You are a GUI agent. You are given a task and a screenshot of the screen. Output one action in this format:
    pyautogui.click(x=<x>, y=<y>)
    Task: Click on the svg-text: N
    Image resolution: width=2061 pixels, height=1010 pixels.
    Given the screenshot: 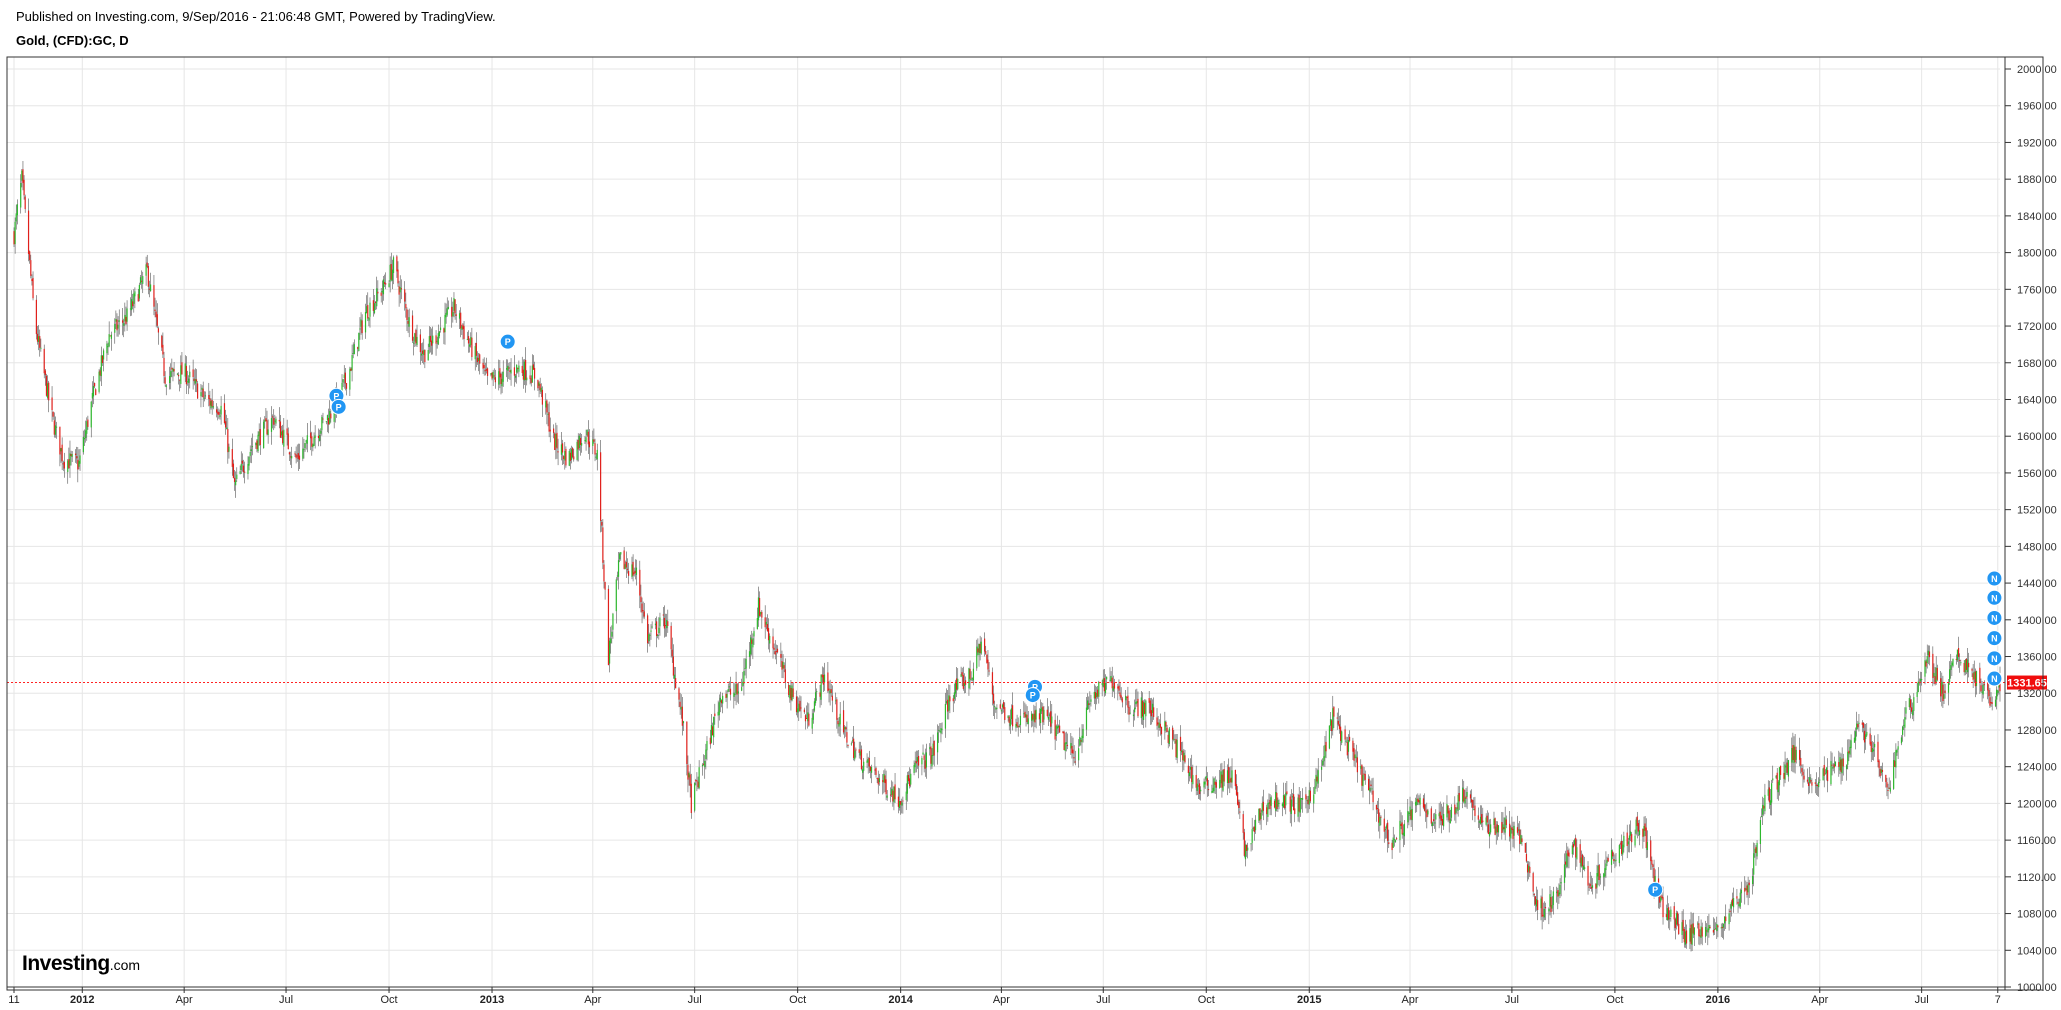 What is the action you would take?
    pyautogui.click(x=1994, y=598)
    